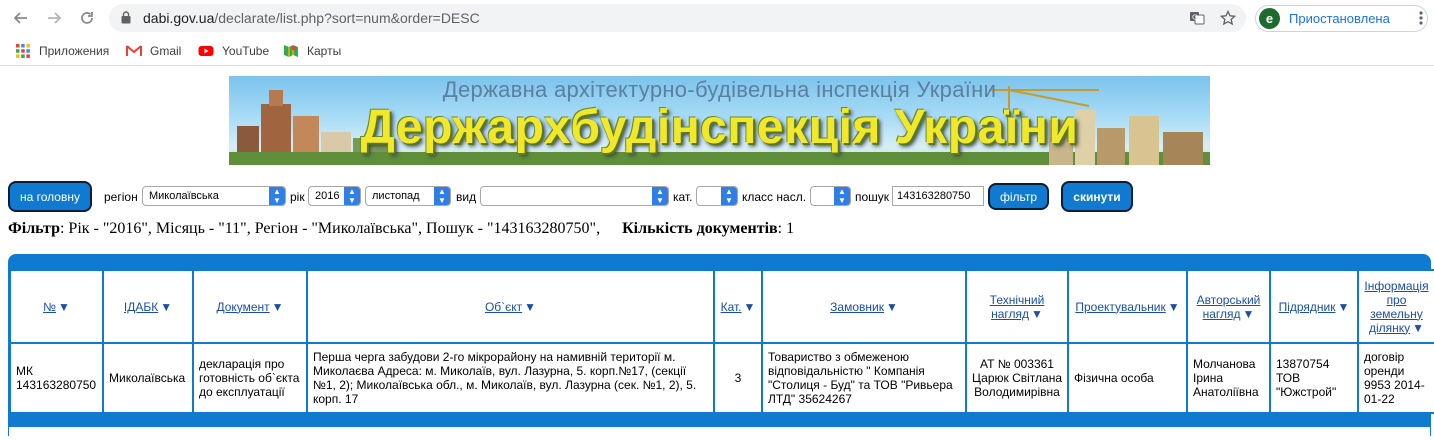  I want to click on cell-category: 3, so click(738, 378).